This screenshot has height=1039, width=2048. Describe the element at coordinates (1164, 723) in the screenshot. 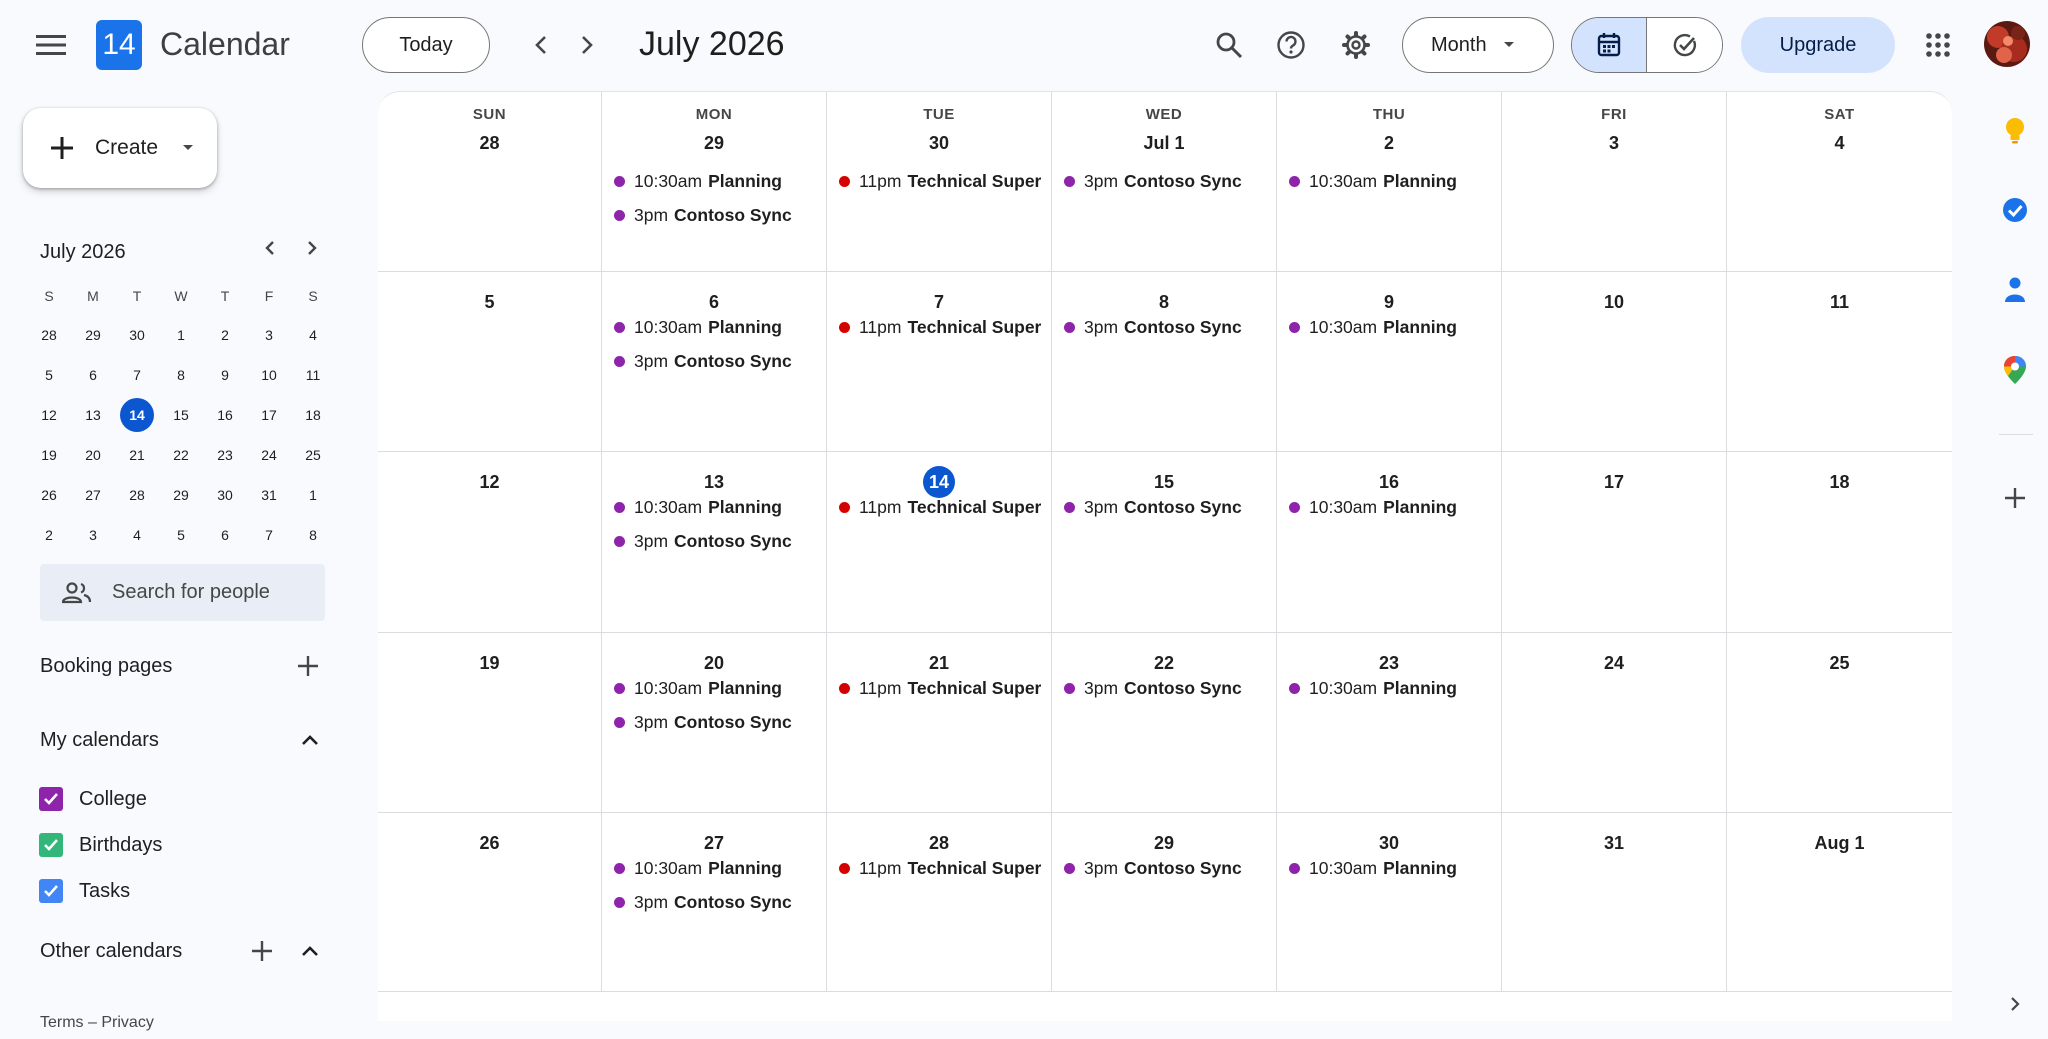

I see `day-cell: 22 3pm Contoso Sync` at that location.